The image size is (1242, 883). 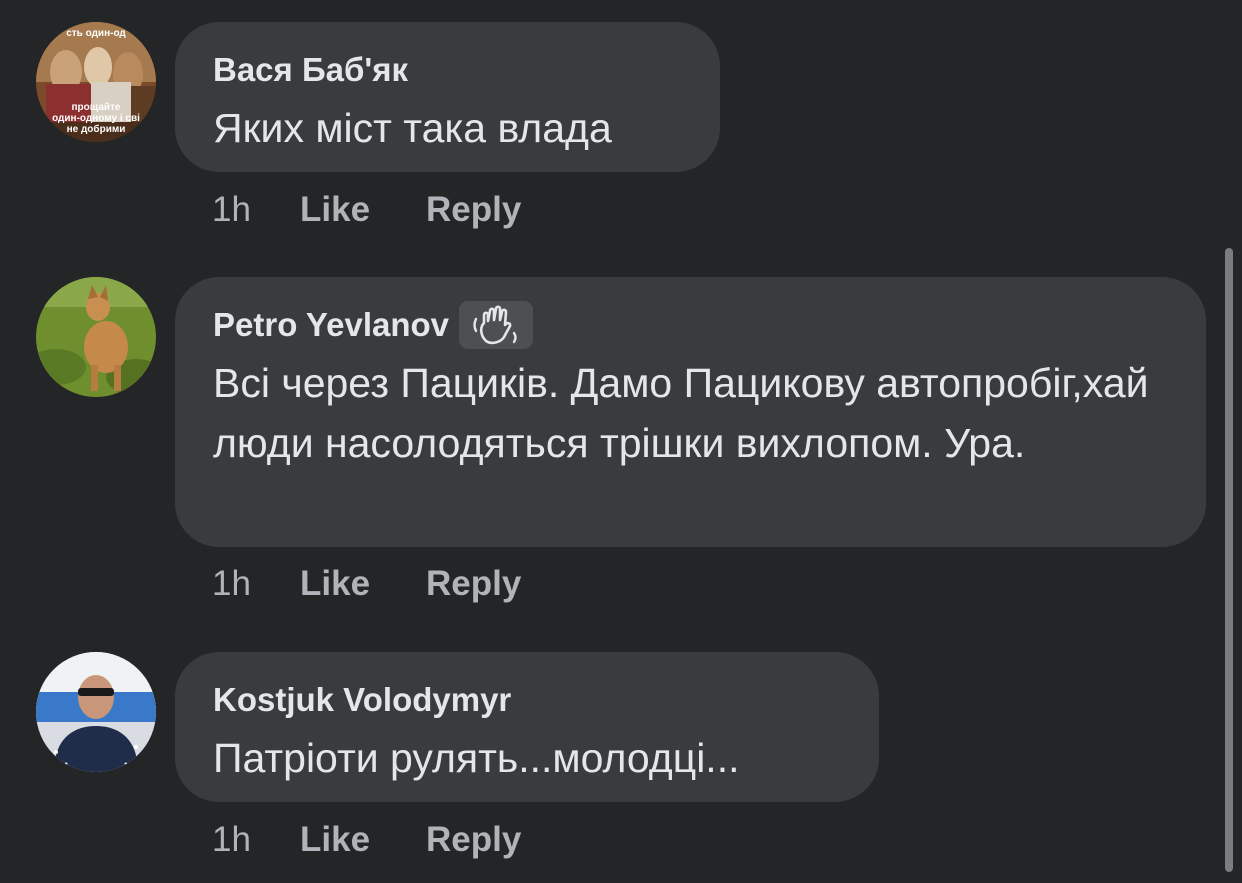 I want to click on waving-hand-icon, so click(x=496, y=325).